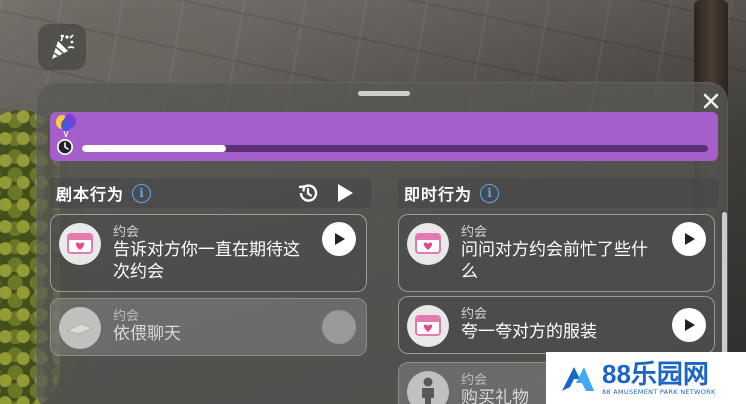 The image size is (746, 404). What do you see at coordinates (65, 147) in the screenshot?
I see `clock-icon` at bounding box center [65, 147].